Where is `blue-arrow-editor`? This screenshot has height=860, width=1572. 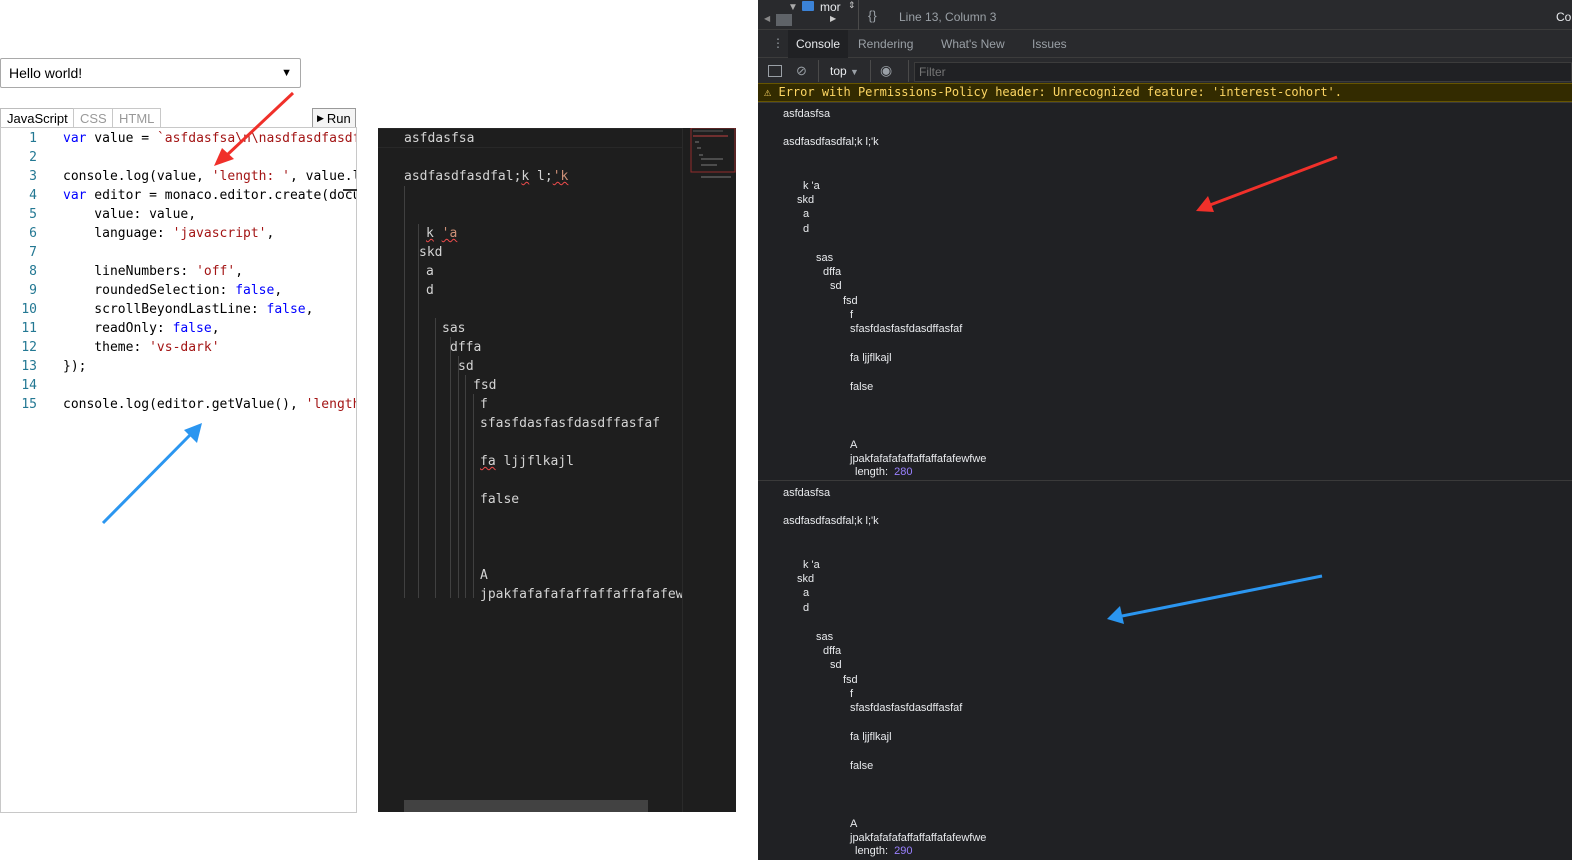 blue-arrow-editor is located at coordinates (151, 474).